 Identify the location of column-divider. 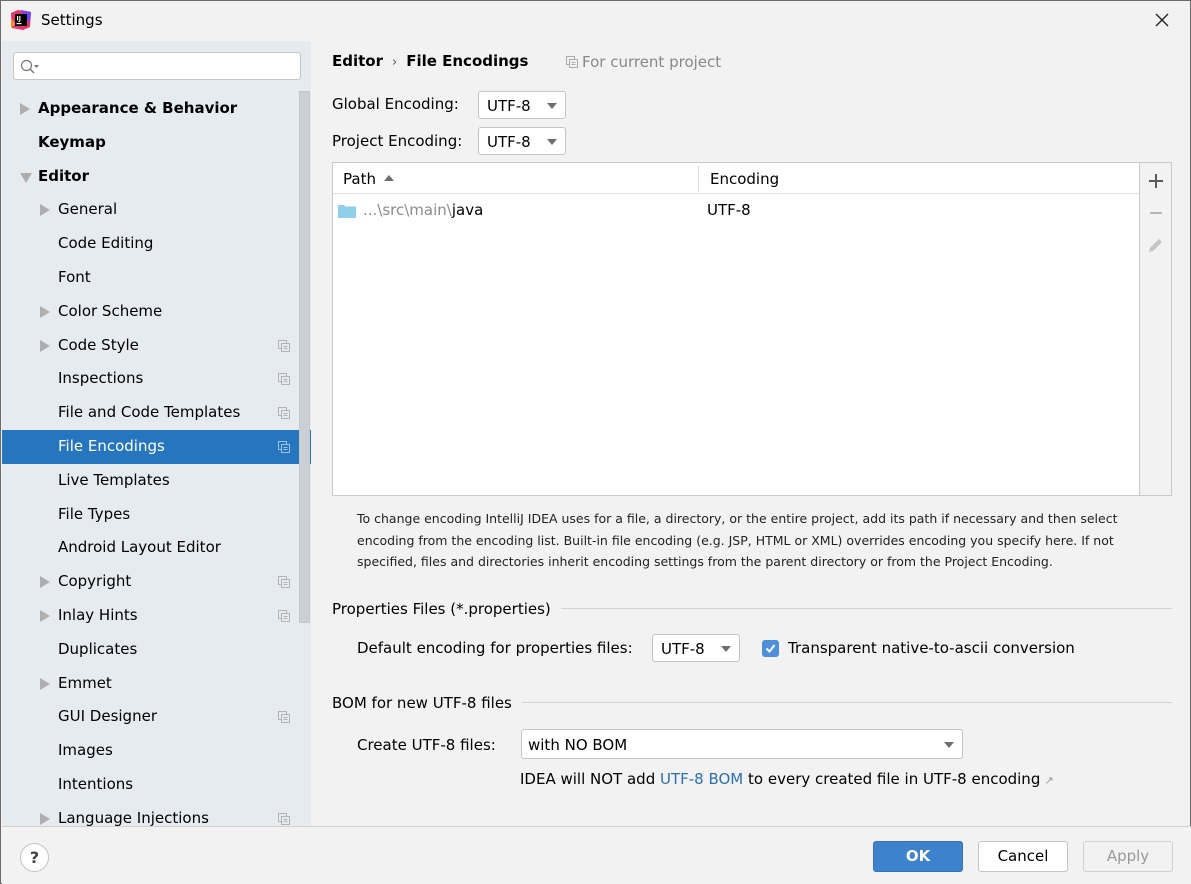
(698, 179).